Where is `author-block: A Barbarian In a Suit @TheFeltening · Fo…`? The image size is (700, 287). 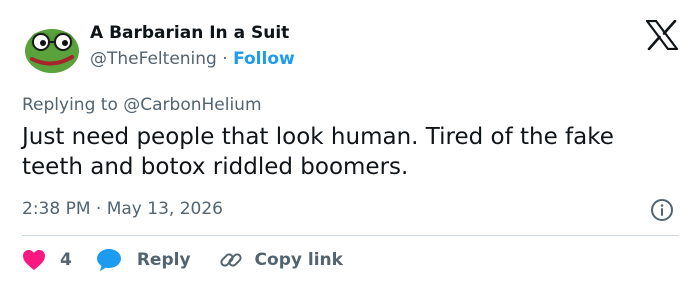 author-block: A Barbarian In a Suit @TheFeltening · Fo… is located at coordinates (192, 46).